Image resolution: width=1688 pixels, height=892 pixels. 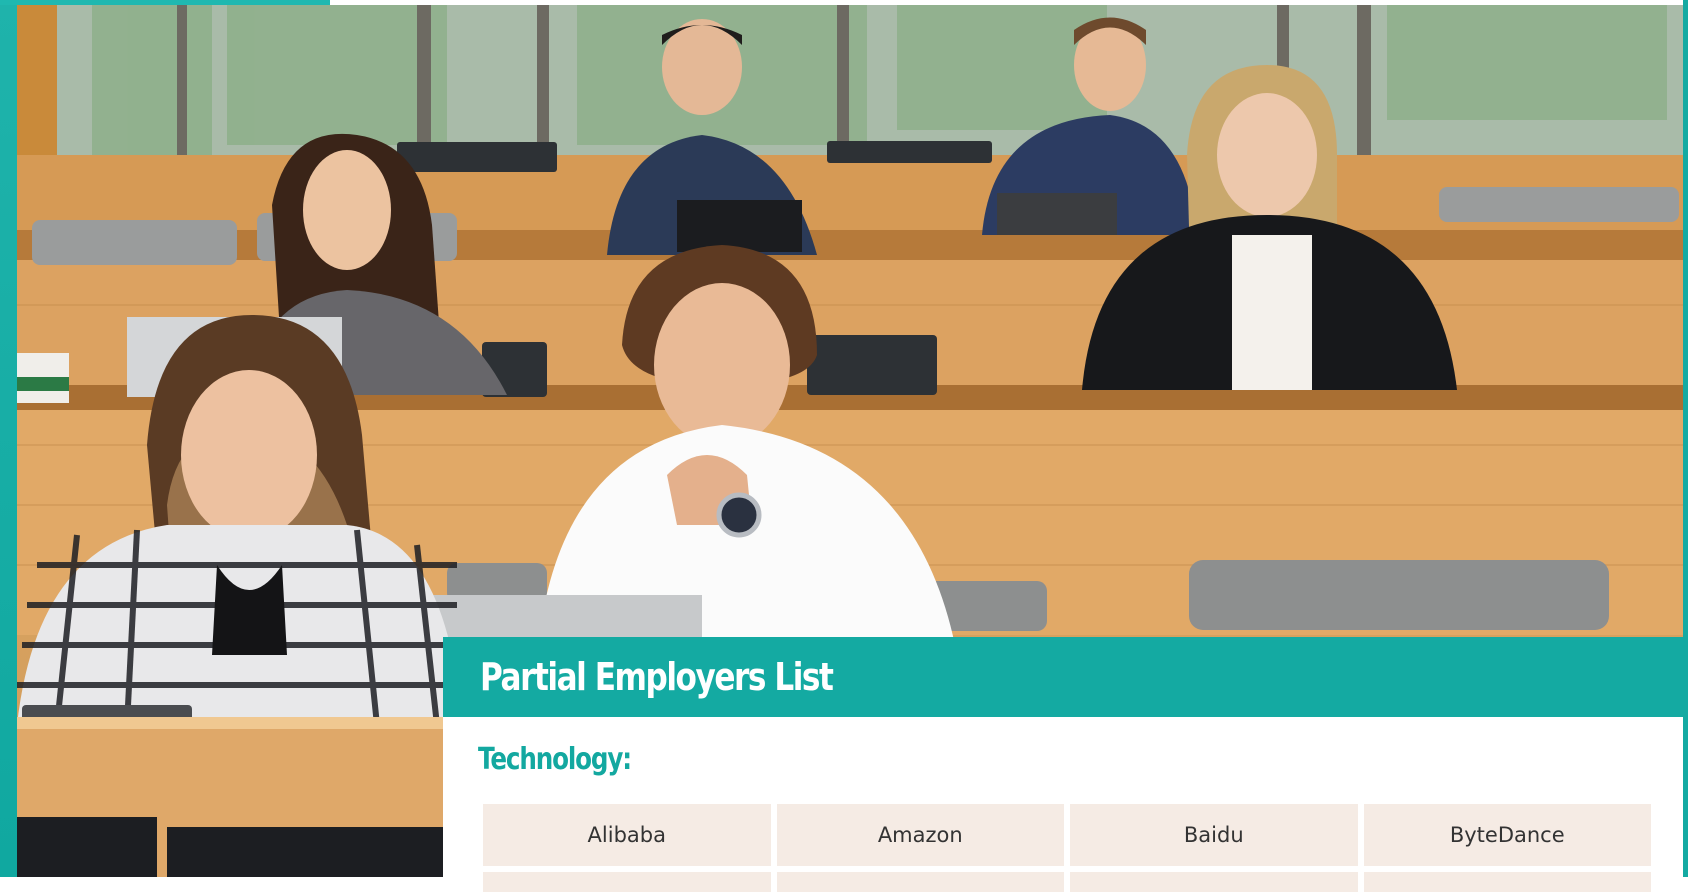 What do you see at coordinates (1685, 438) in the screenshot?
I see `right-teal-border` at bounding box center [1685, 438].